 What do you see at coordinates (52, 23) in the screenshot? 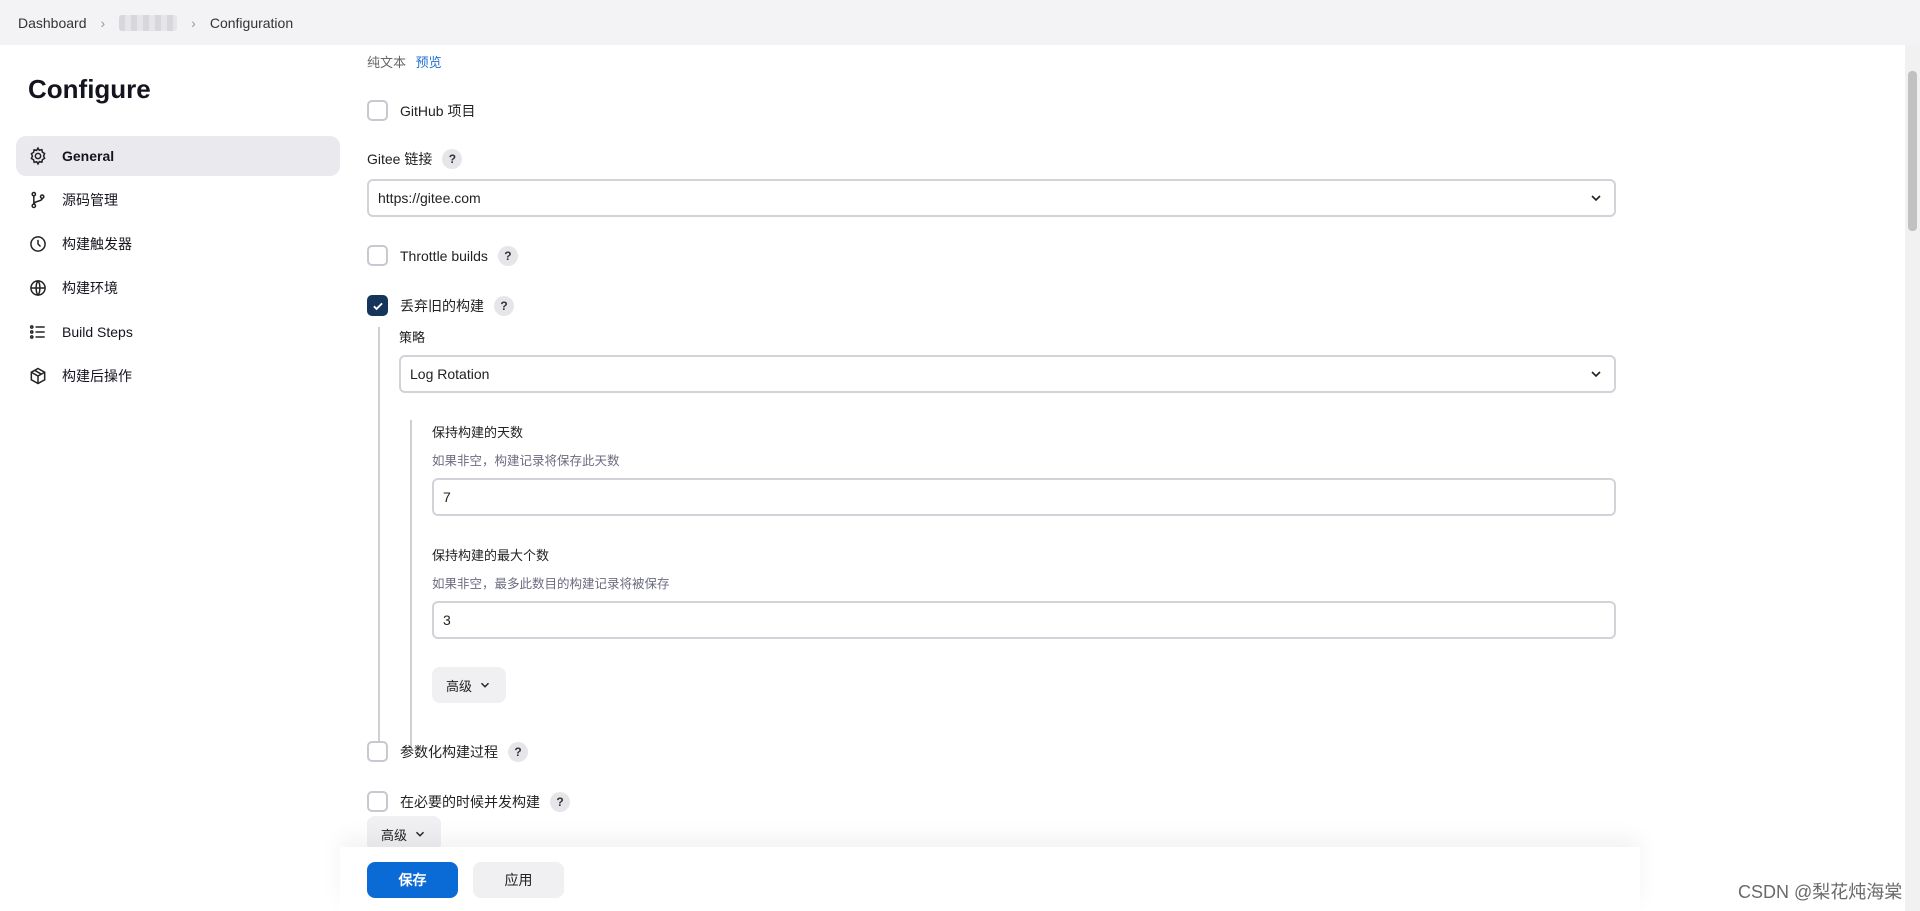
I see `breadcrumb-dashboard: Dashboard` at bounding box center [52, 23].